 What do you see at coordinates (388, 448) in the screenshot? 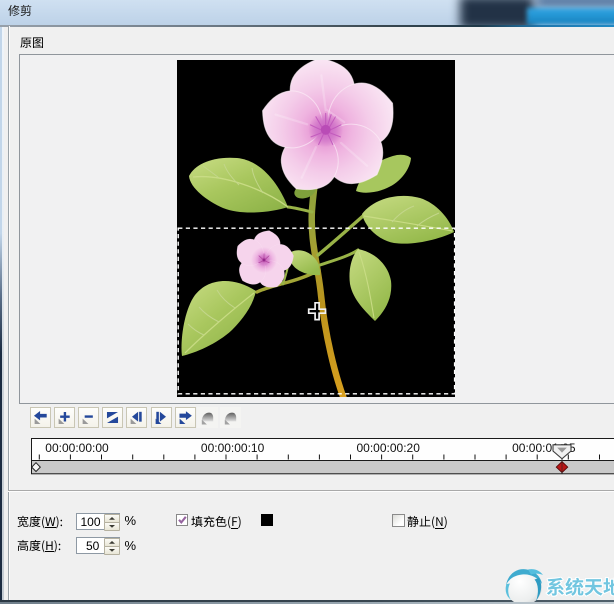
I see `svg-text: 00:00:00:20` at bounding box center [388, 448].